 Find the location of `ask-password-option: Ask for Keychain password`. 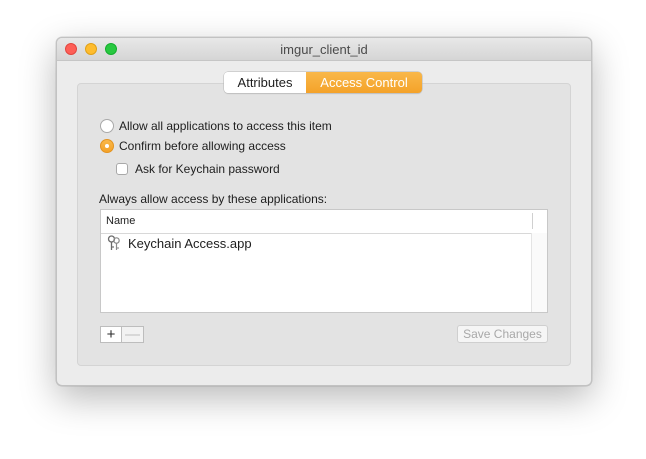

ask-password-option: Ask for Keychain password is located at coordinates (198, 169).